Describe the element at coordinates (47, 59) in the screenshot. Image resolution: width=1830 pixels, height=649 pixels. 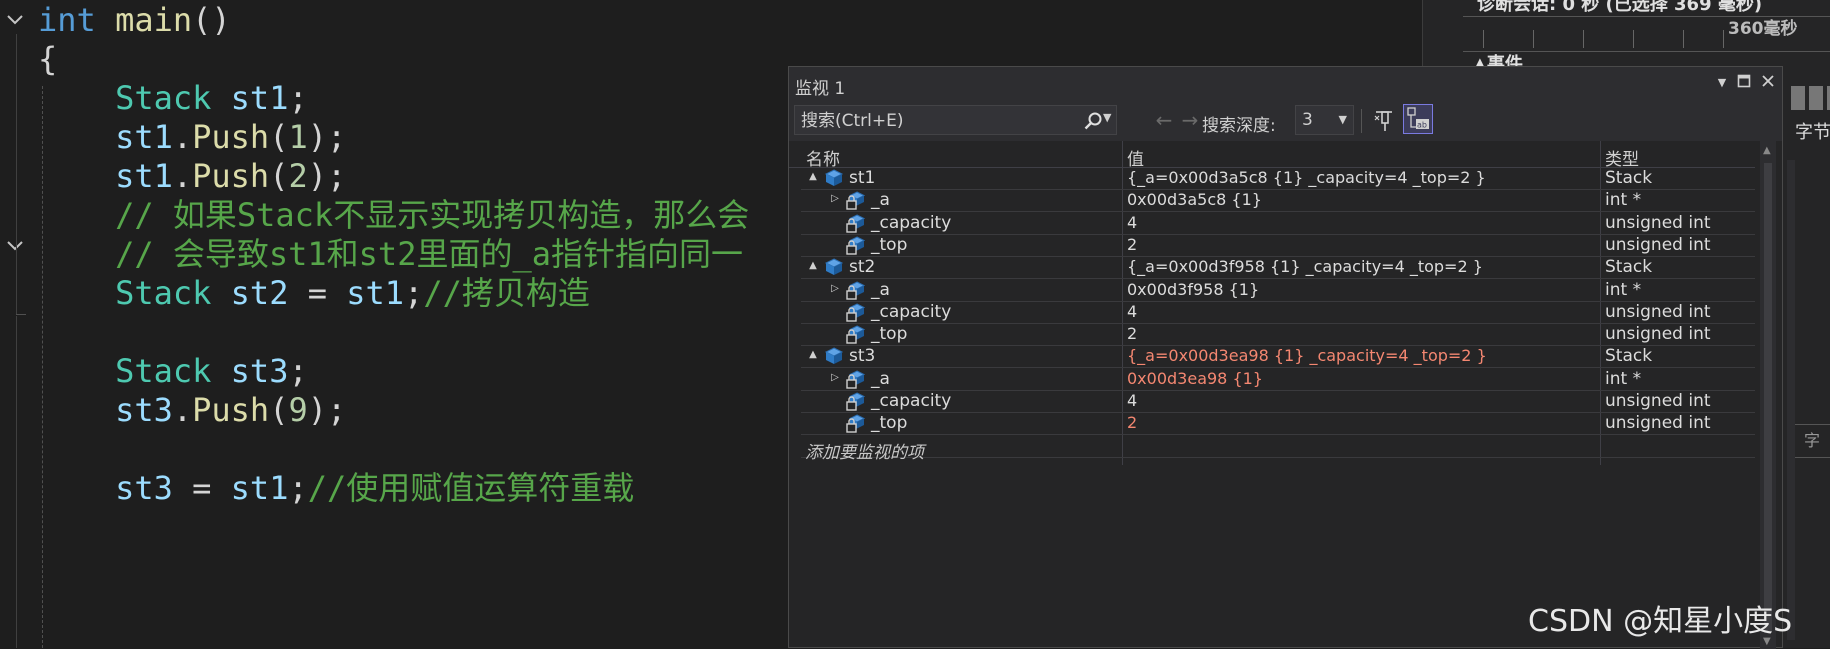
I see `code-line: {` at that location.